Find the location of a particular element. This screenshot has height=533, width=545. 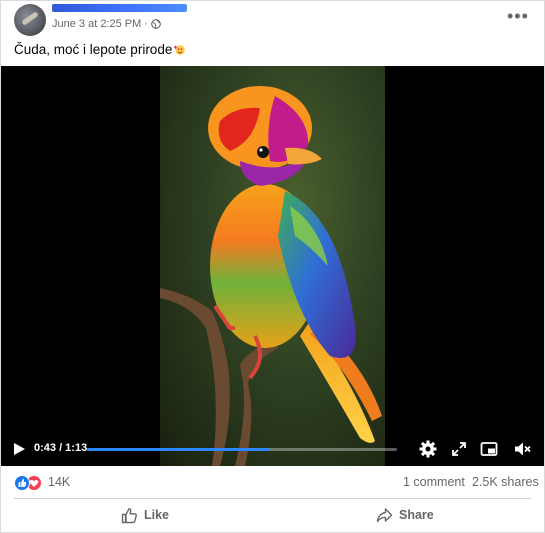

like-button: Like is located at coordinates (145, 515).